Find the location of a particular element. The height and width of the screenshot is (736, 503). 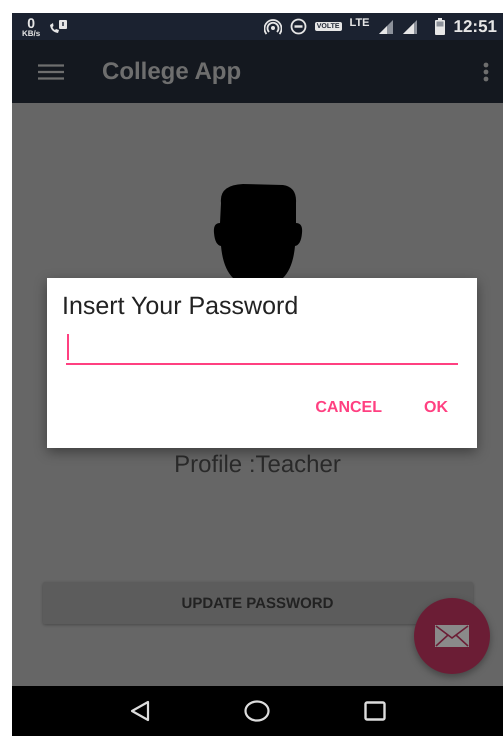

cancel-button: CANCEL is located at coordinates (348, 408).